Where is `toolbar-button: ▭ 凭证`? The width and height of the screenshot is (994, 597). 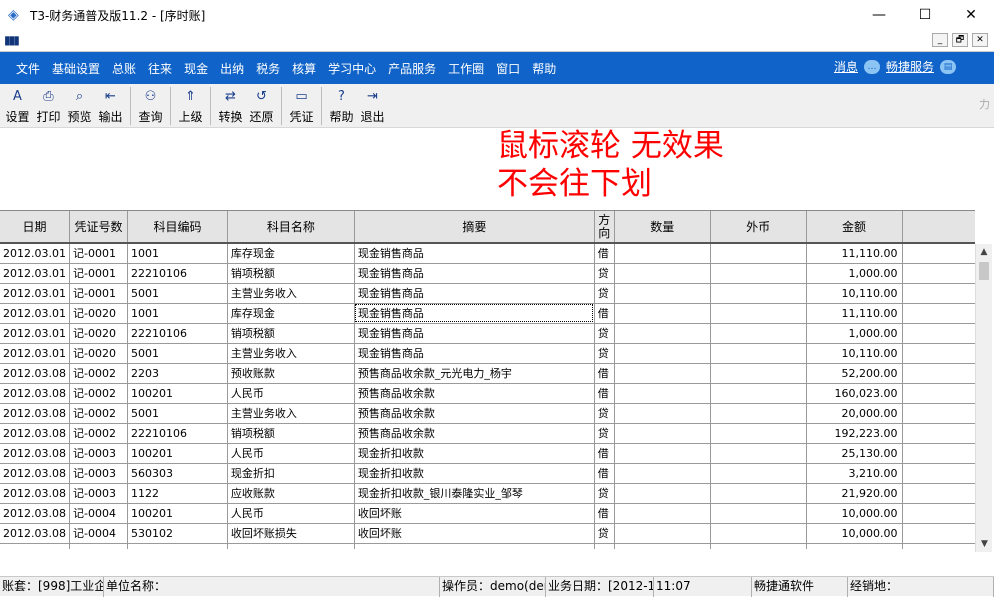 toolbar-button: ▭ 凭证 is located at coordinates (301, 105).